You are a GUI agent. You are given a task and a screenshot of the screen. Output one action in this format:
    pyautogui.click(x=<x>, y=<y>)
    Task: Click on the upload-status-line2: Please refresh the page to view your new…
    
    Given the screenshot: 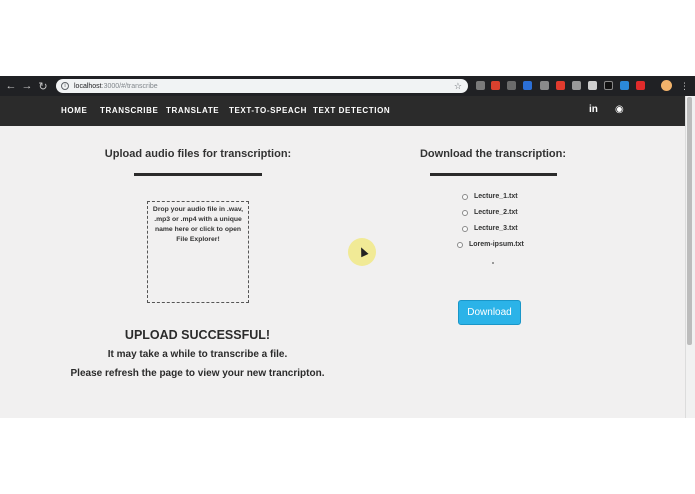 What is the action you would take?
    pyautogui.click(x=197, y=373)
    